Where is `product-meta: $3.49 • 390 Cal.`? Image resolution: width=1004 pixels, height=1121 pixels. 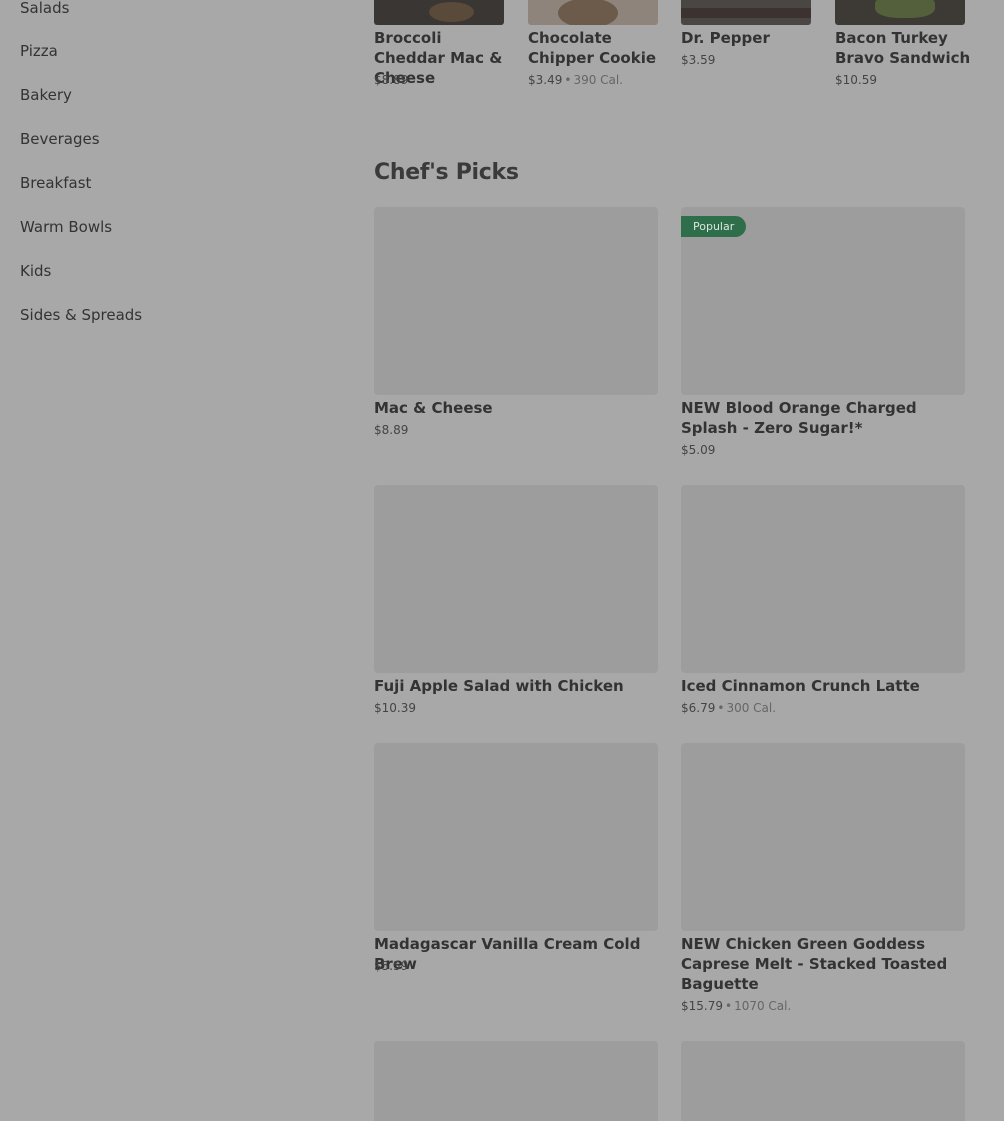 product-meta: $3.49 • 390 Cal. is located at coordinates (575, 80).